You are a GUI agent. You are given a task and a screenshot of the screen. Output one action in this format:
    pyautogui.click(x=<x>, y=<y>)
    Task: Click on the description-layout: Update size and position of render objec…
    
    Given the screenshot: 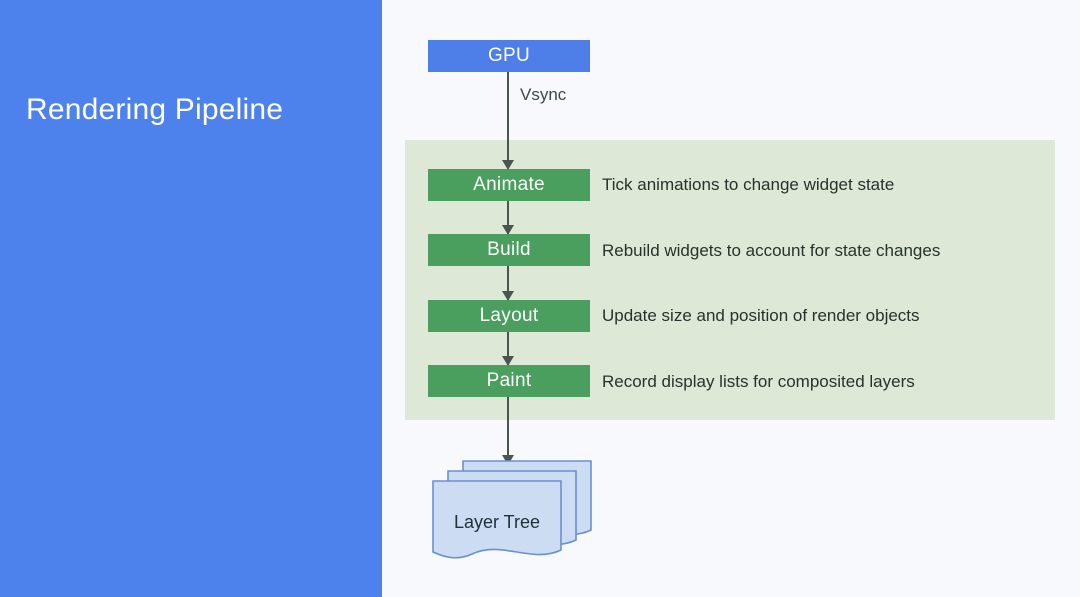 What is the action you would take?
    pyautogui.click(x=761, y=315)
    